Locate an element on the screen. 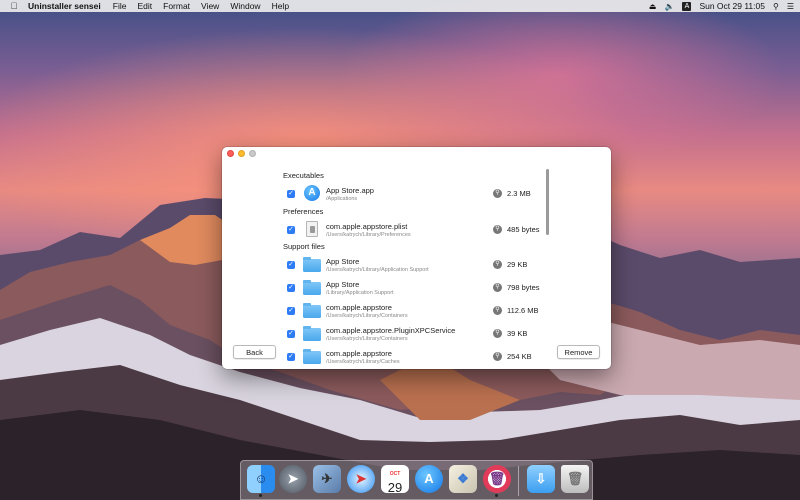 This screenshot has height=500, width=800. clock: Sun Oct 29 11:05 is located at coordinates (732, 6).